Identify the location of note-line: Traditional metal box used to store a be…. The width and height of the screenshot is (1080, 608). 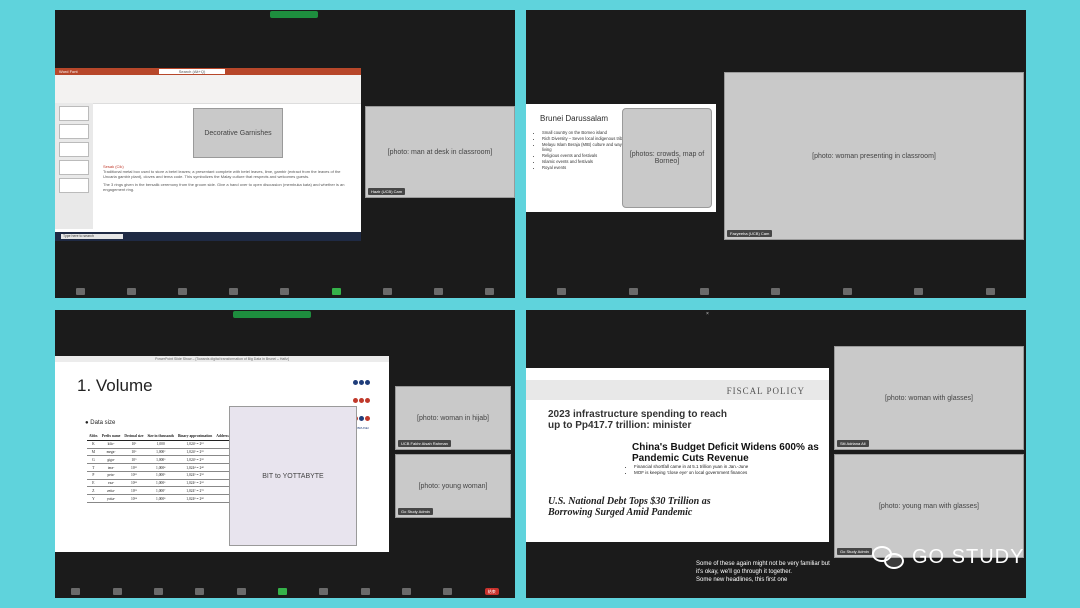
(222, 174).